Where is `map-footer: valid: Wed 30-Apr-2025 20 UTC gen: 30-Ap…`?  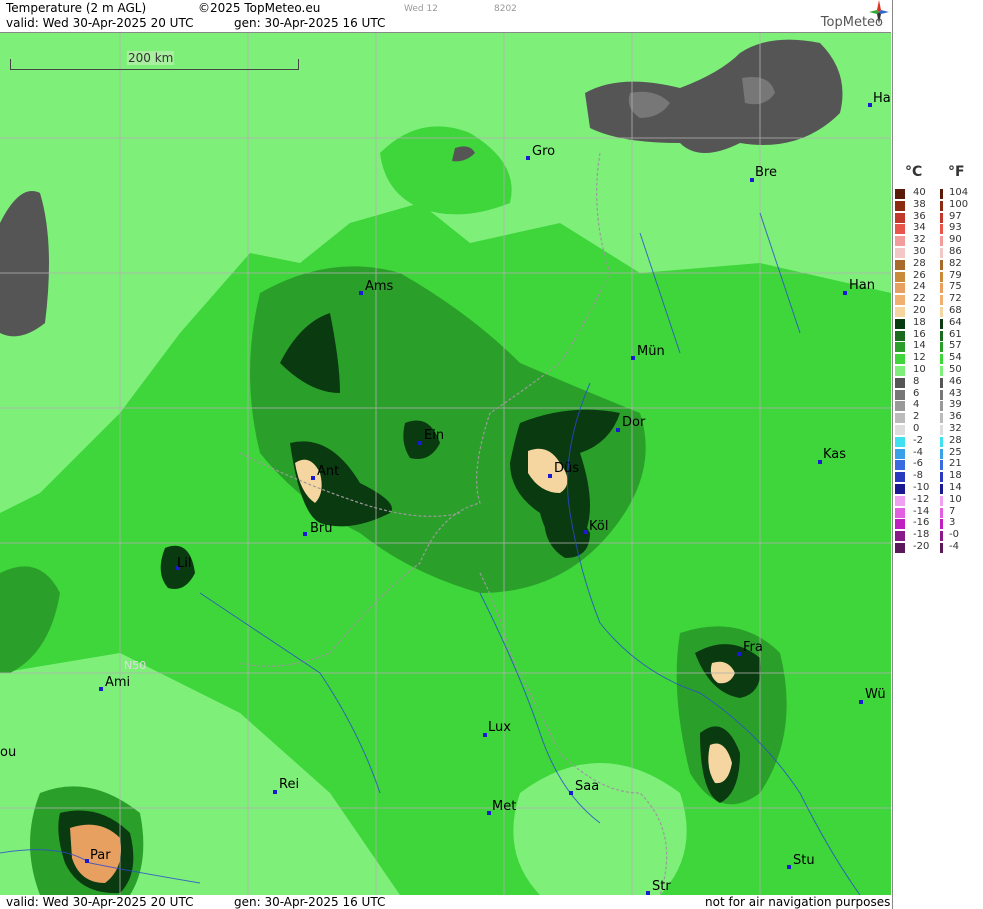
map-footer: valid: Wed 30-Apr-2025 20 UTC gen: 30-Ap… is located at coordinates (445, 902).